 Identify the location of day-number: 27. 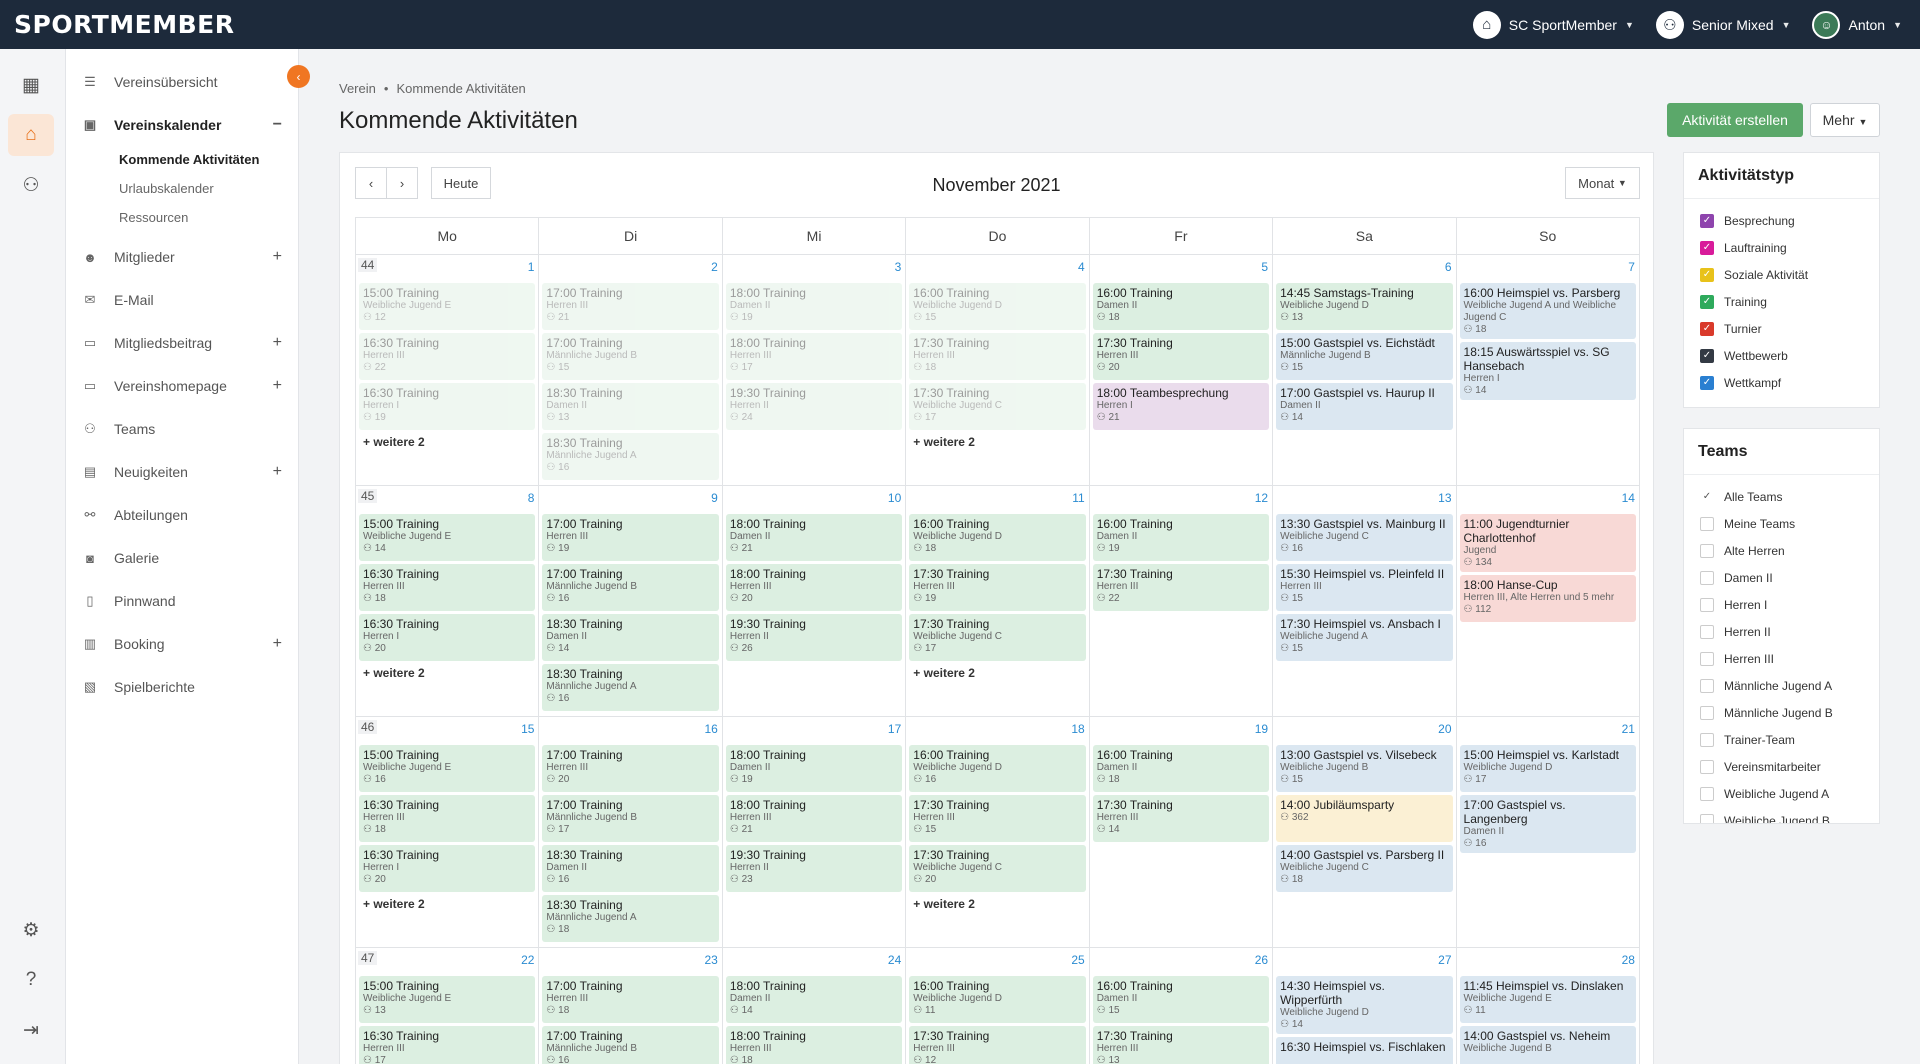
(1444, 960).